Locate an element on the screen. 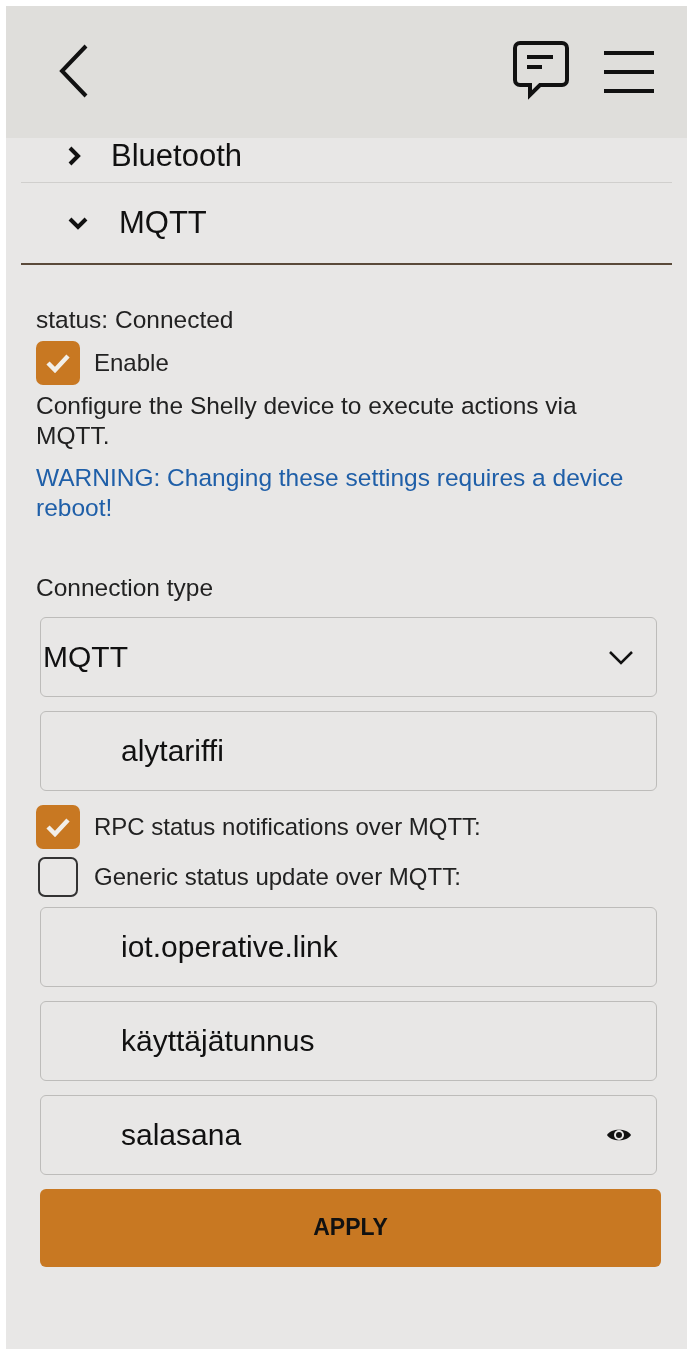  warning-text: WARNING: Changing these settings requires a device reboot! is located at coordinates (330, 492).